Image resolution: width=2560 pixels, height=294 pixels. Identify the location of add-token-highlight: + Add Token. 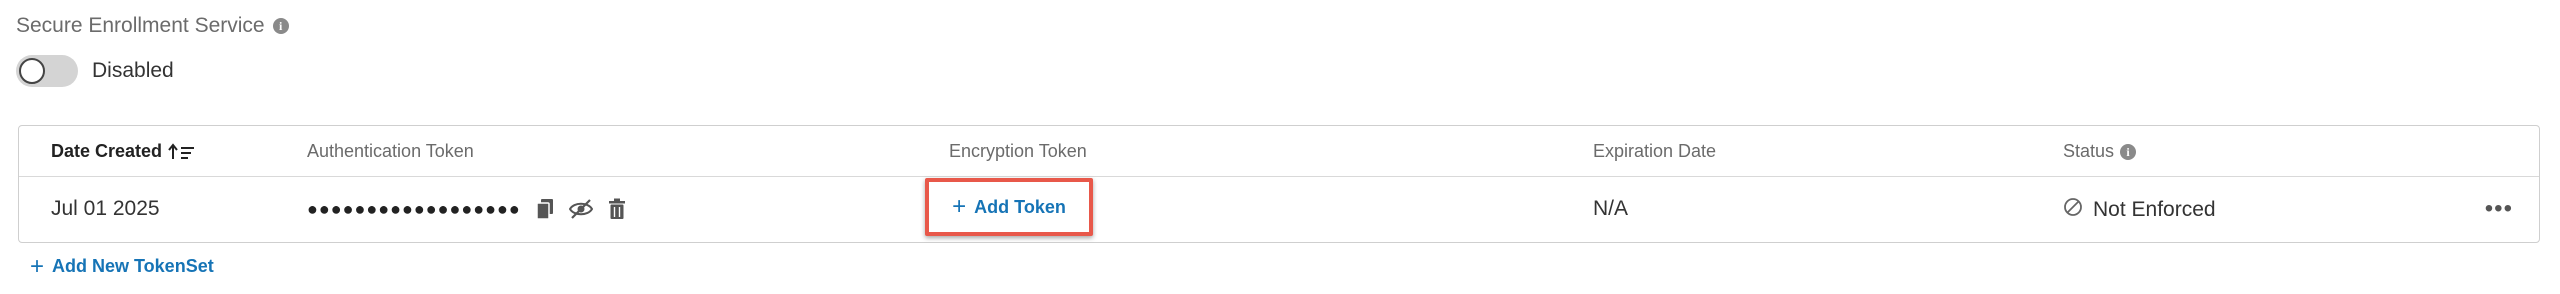
(1009, 207).